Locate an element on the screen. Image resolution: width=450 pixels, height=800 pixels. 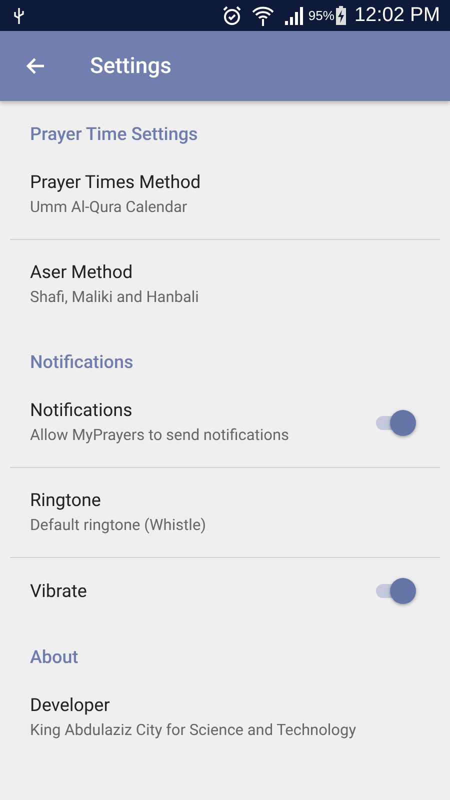
section-header: About is located at coordinates (54, 658).